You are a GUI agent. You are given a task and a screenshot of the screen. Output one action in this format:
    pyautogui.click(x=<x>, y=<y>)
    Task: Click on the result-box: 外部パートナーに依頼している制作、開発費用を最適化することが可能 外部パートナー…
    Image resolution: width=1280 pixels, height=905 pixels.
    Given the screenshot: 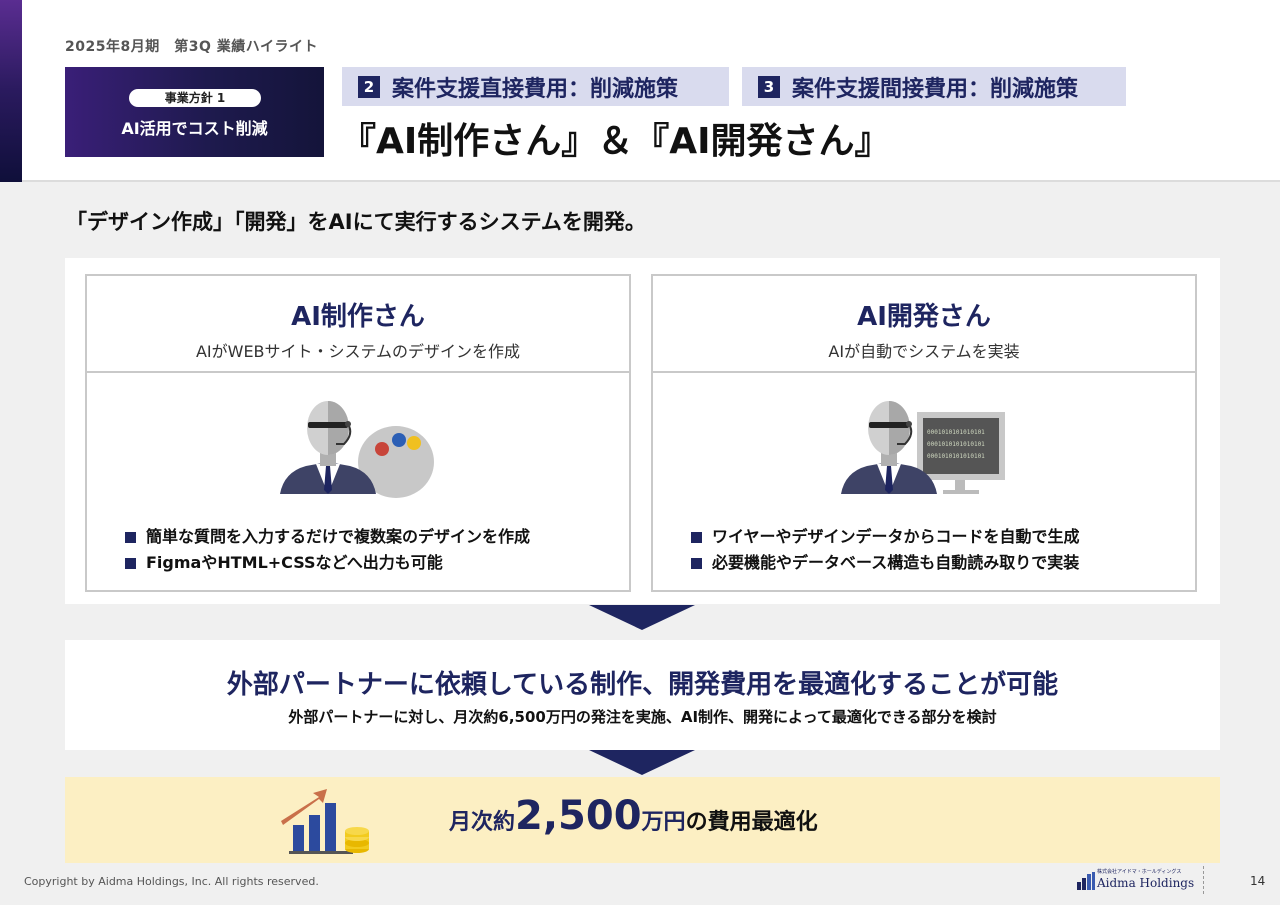 What is the action you would take?
    pyautogui.click(x=642, y=695)
    